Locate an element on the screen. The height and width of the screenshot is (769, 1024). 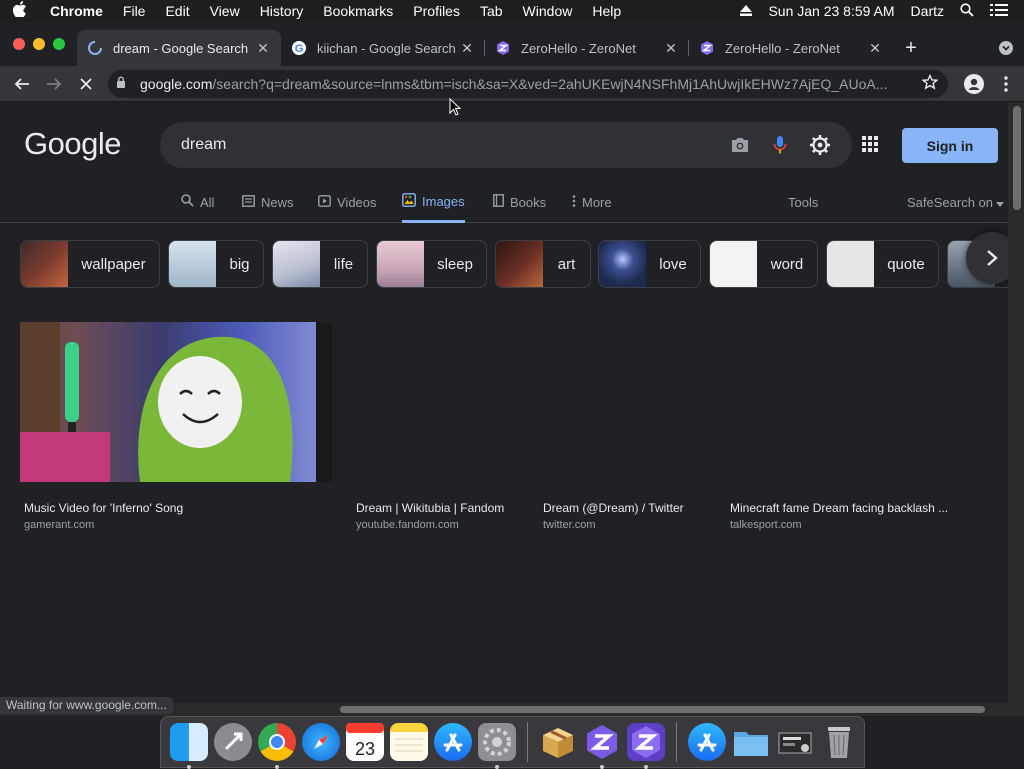
result-source: youtube.fandom.com is located at coordinates (407, 525).